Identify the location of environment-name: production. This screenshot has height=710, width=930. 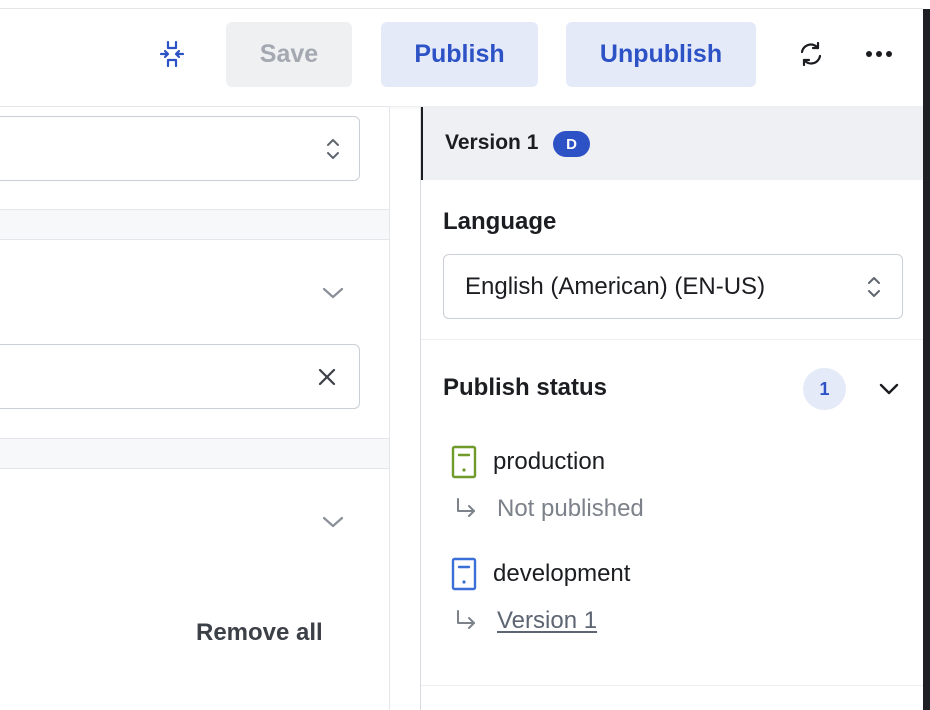
(549, 461).